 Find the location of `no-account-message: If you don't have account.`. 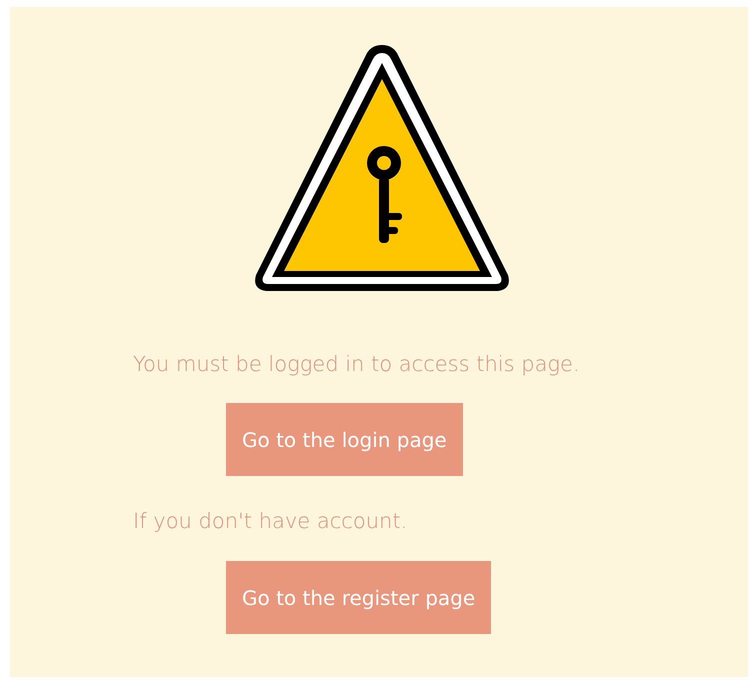

no-account-message: If you don't have account. is located at coordinates (270, 521).